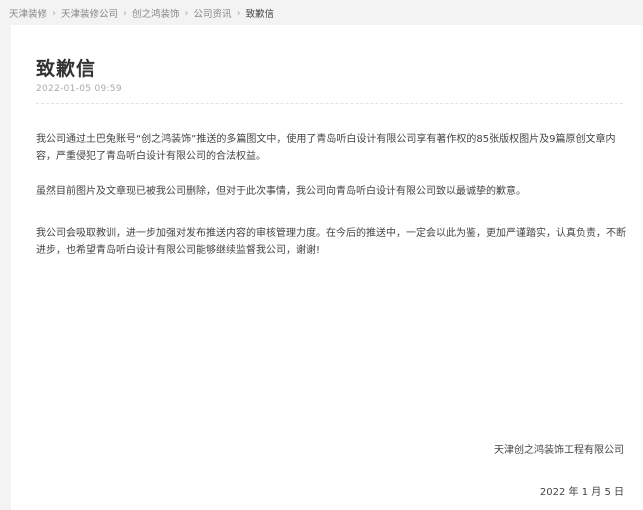  What do you see at coordinates (559, 450) in the screenshot?
I see `article-signature: 天津创之鸿装饰工程有限公司` at bounding box center [559, 450].